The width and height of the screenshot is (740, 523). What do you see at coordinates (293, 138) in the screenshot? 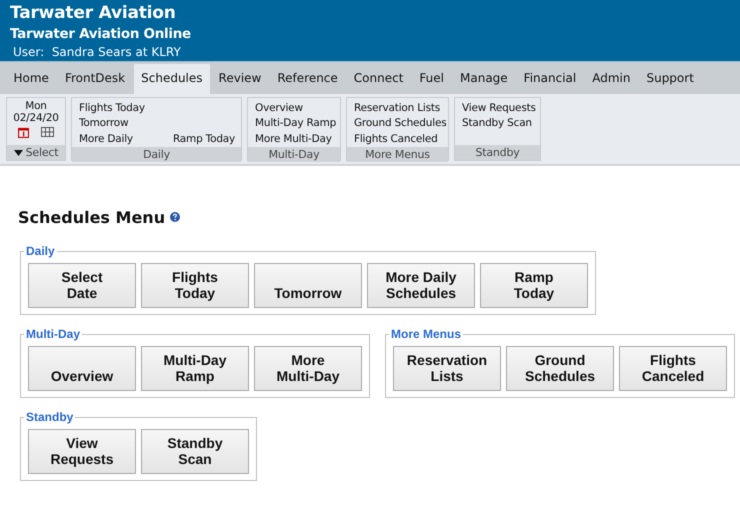
I see `ribbon-link: More Multi-Day` at bounding box center [293, 138].